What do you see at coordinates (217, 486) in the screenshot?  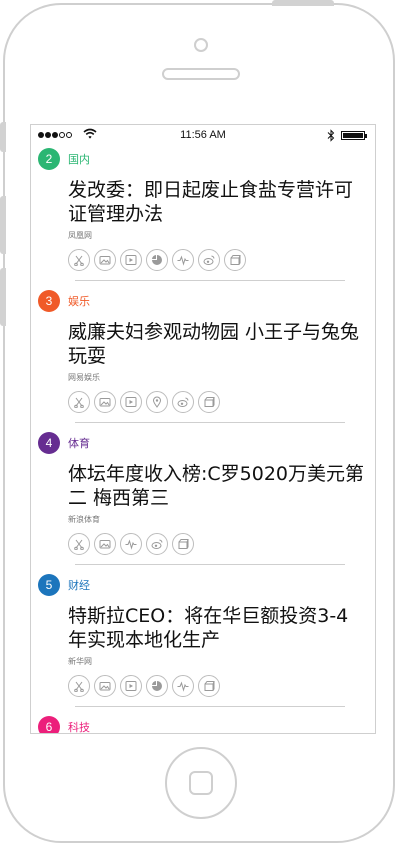 I see `headline: 体坛年度收入榜:C罗5020万美元第二 梅西第三` at bounding box center [217, 486].